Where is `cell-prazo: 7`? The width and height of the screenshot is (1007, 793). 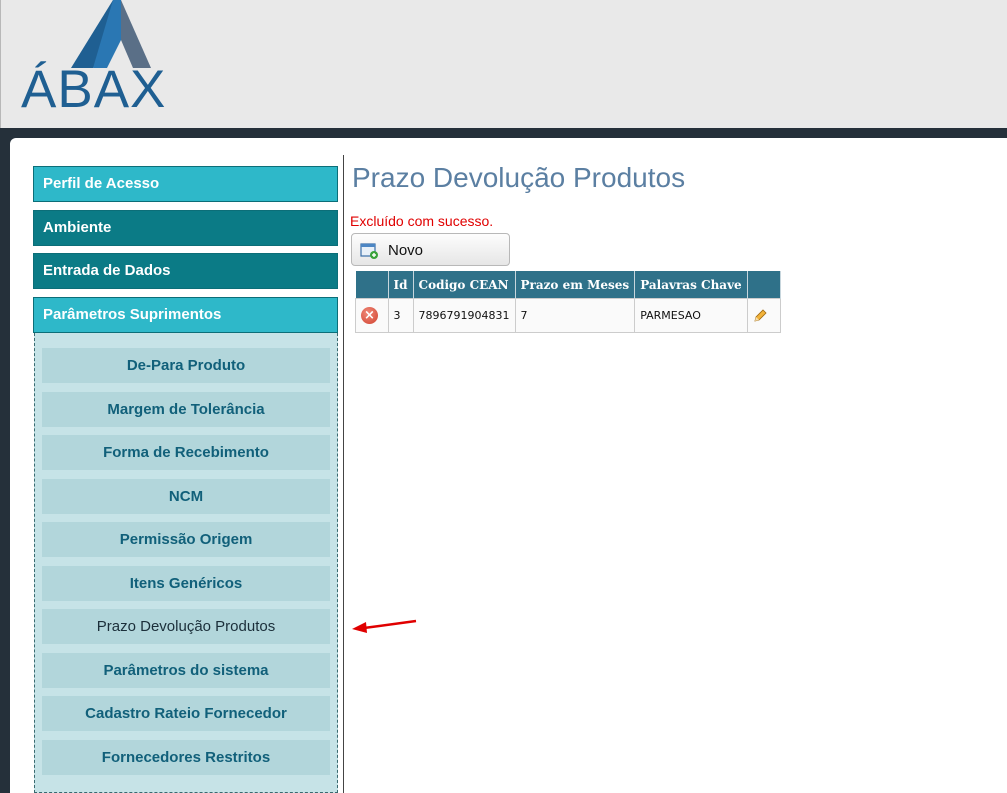
cell-prazo: 7 is located at coordinates (575, 315).